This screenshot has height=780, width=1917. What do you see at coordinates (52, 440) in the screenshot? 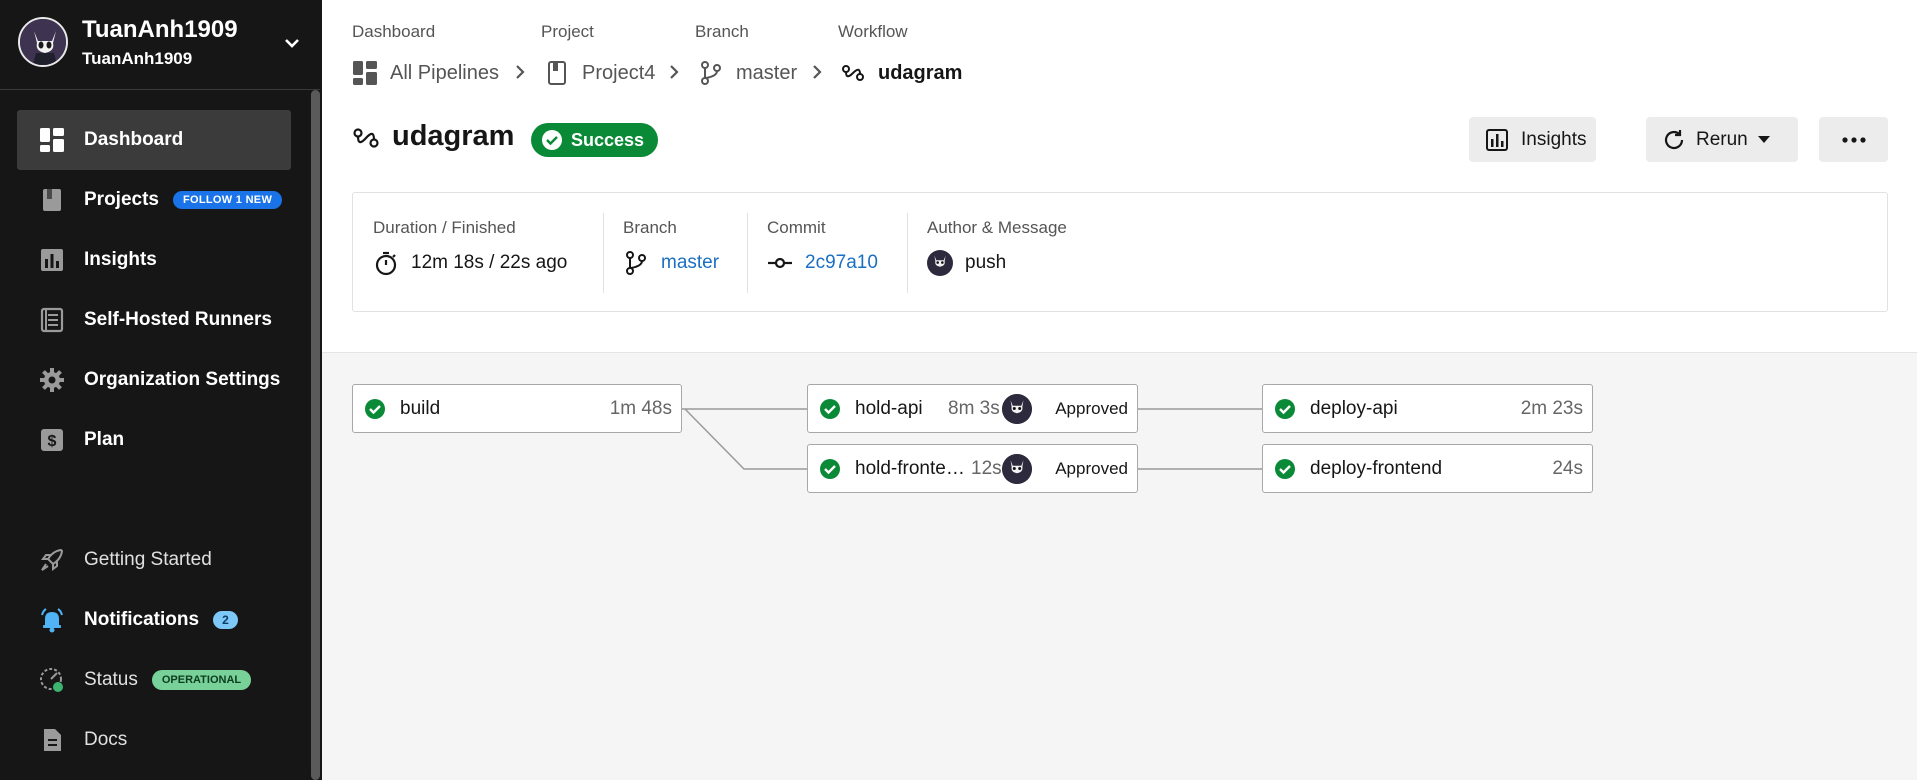
I see `dollar-icon: $` at bounding box center [52, 440].